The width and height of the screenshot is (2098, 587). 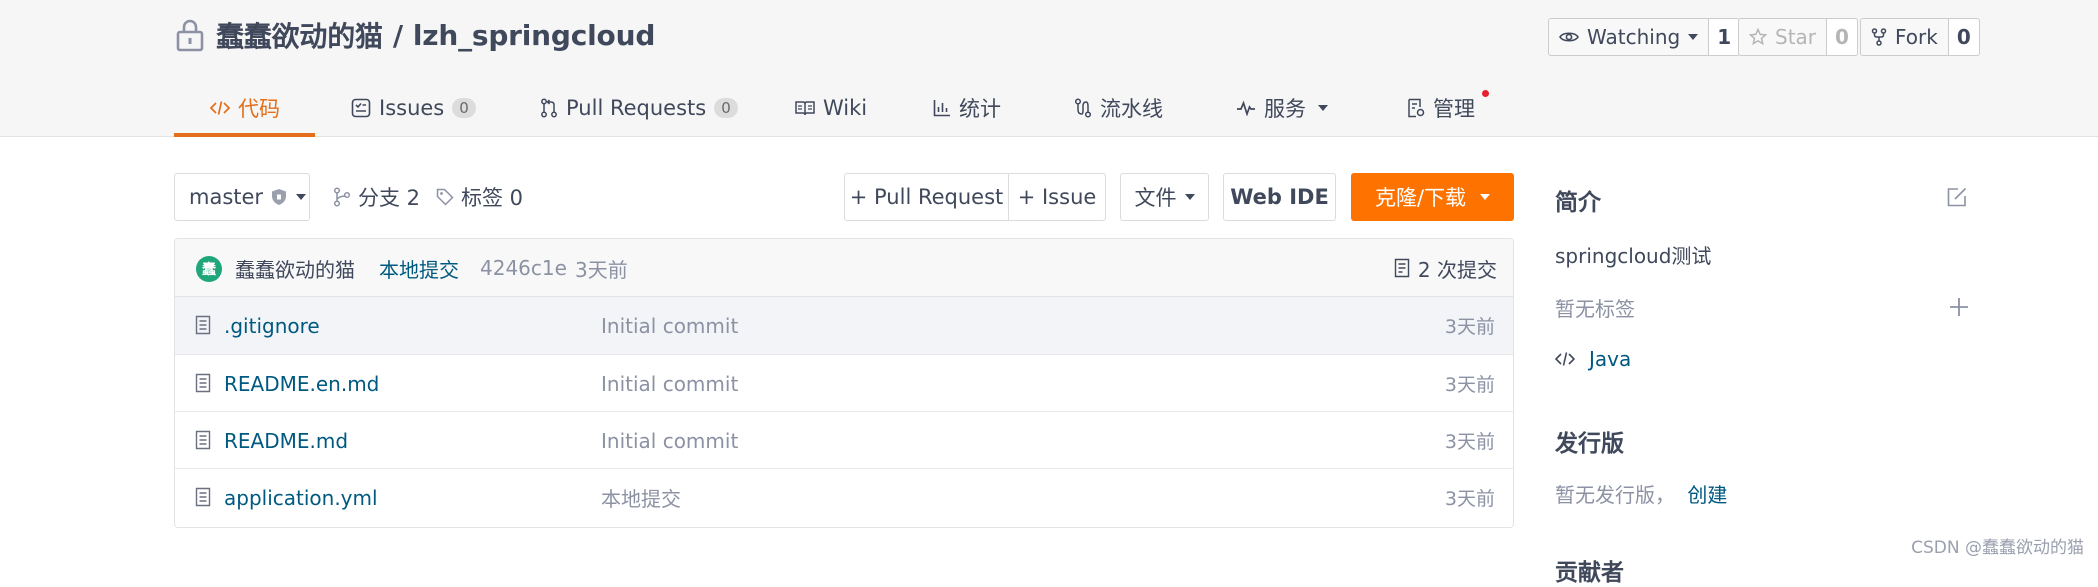 I want to click on repo-name-link: lzh_springcloud, so click(x=534, y=35).